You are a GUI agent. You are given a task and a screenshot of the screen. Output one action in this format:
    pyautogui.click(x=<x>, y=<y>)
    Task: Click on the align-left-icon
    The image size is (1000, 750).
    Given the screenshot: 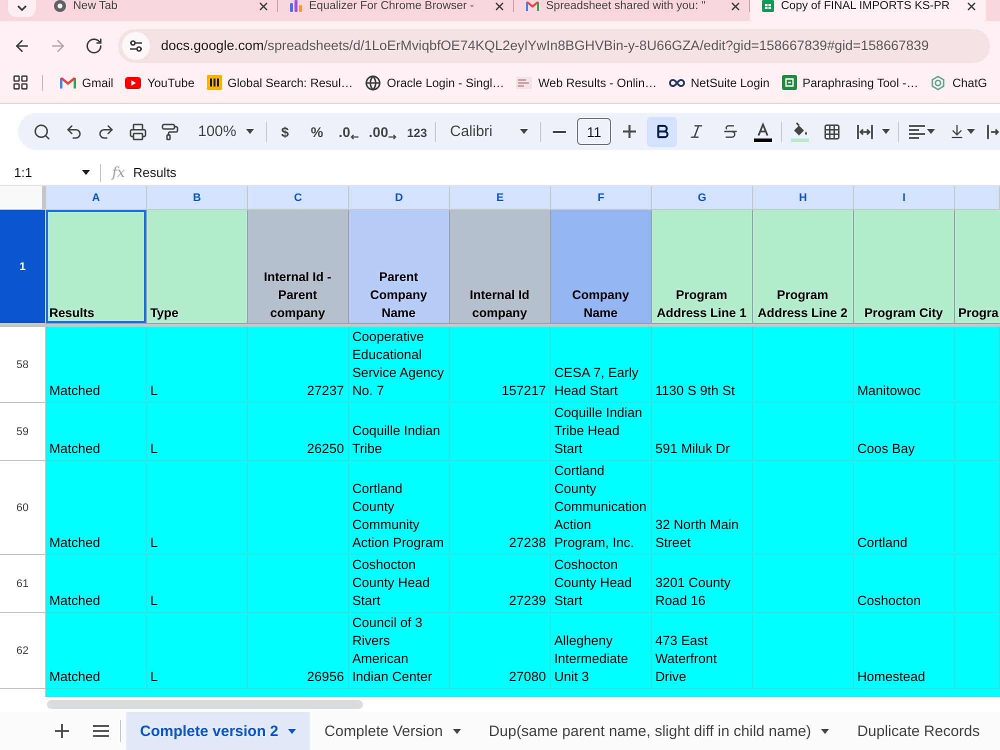 What is the action you would take?
    pyautogui.click(x=917, y=131)
    